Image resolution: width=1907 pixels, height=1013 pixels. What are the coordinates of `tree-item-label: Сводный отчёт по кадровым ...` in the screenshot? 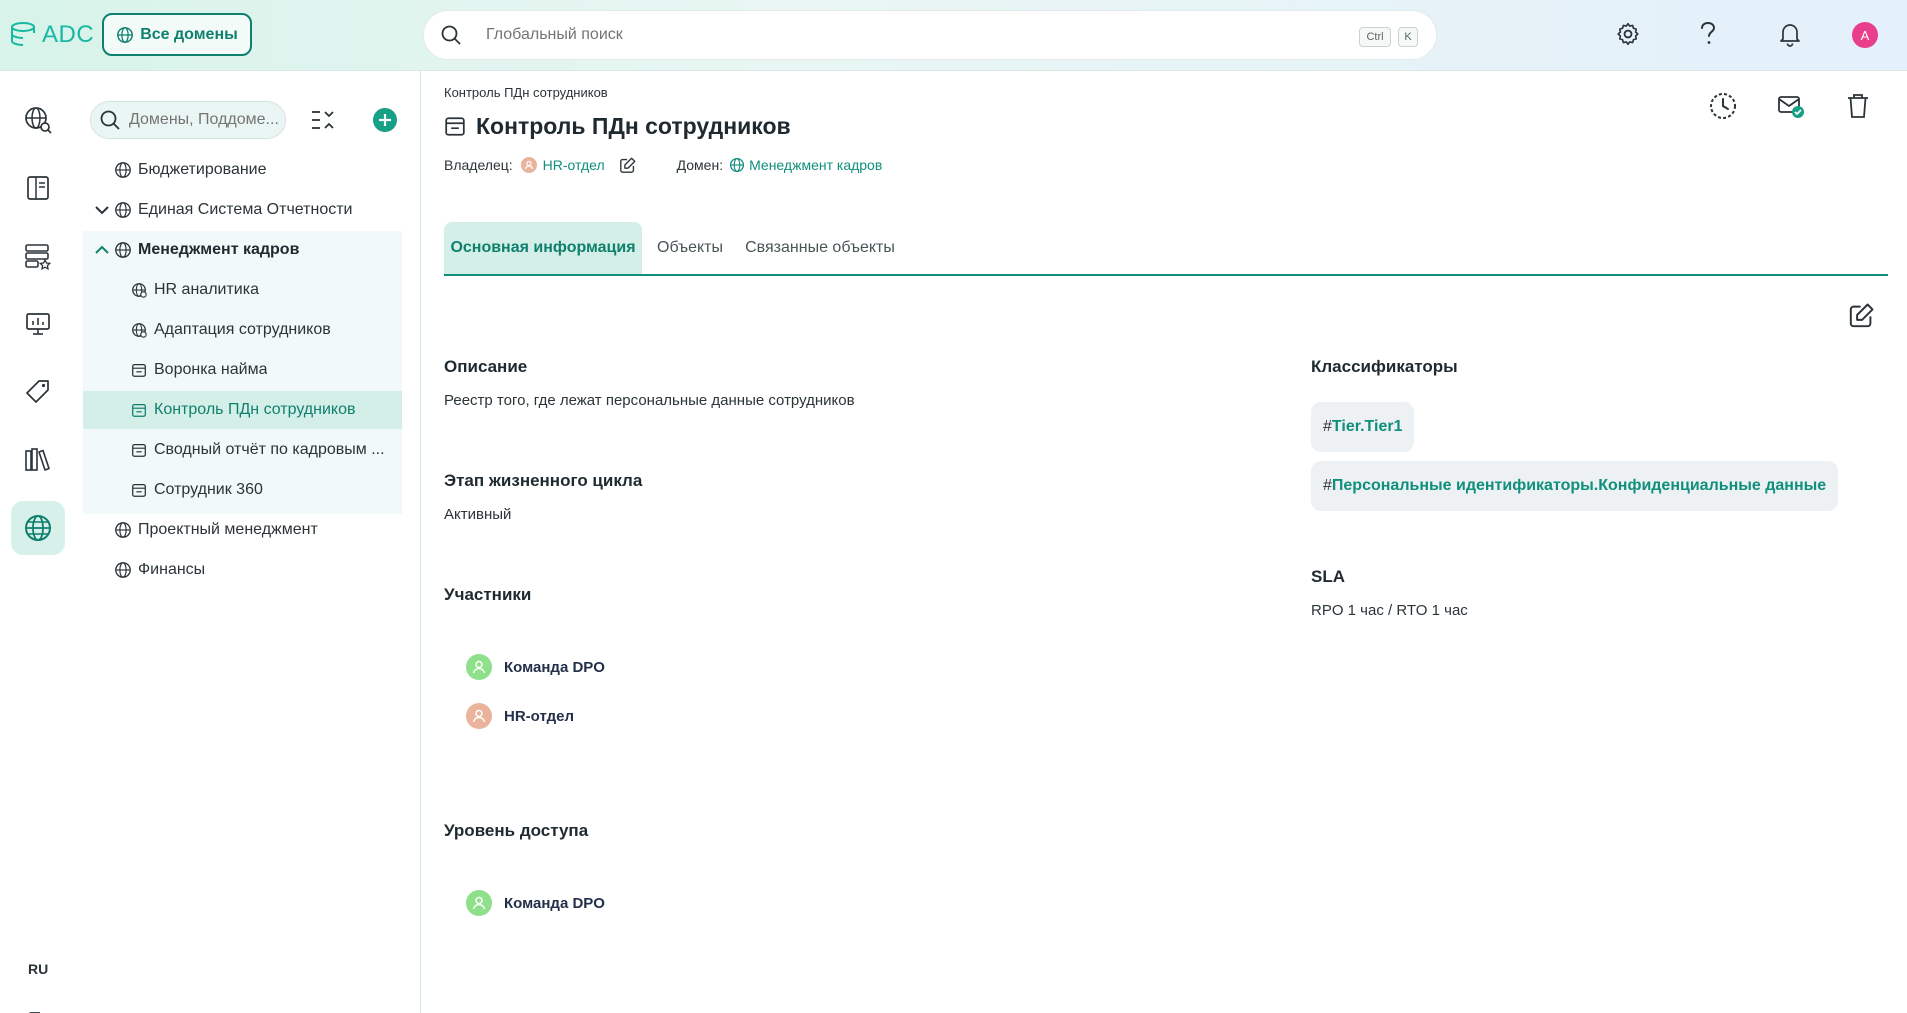 It's located at (269, 449).